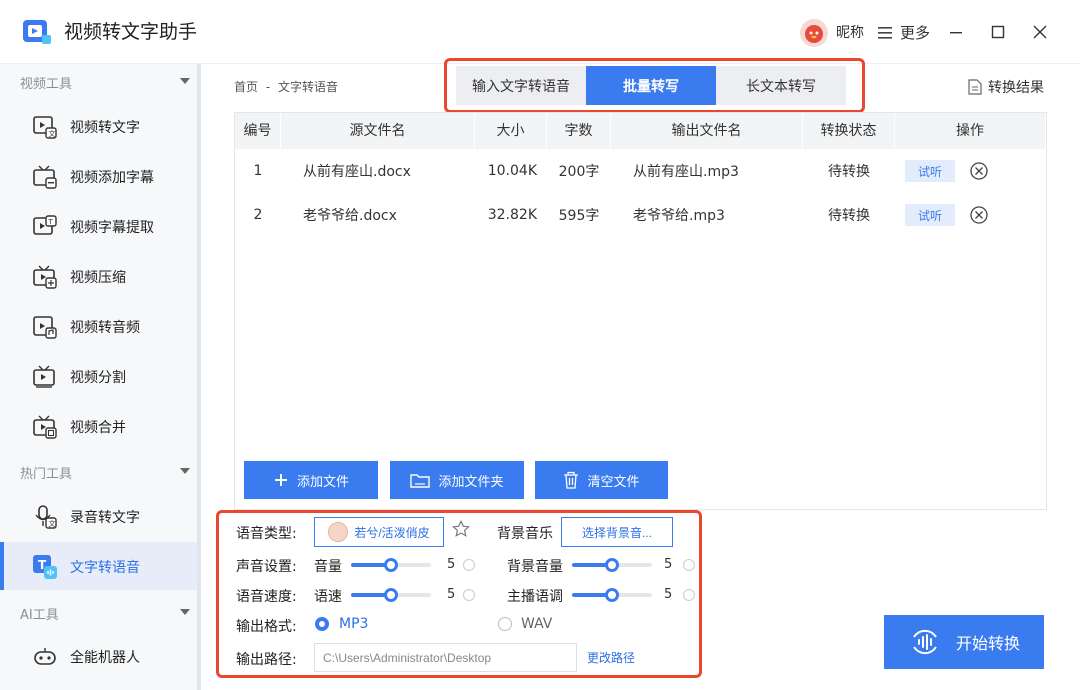  What do you see at coordinates (689, 595) in the screenshot?
I see `pitch-reset-icon` at bounding box center [689, 595].